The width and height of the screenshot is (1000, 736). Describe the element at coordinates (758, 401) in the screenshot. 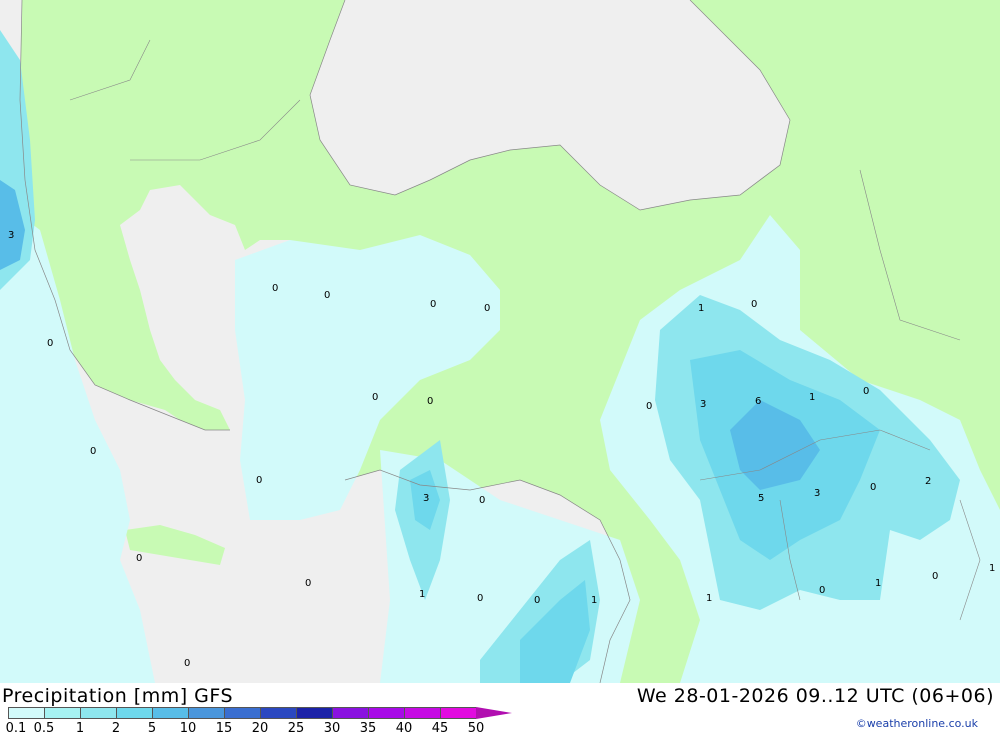

I see `map-value: 6` at that location.